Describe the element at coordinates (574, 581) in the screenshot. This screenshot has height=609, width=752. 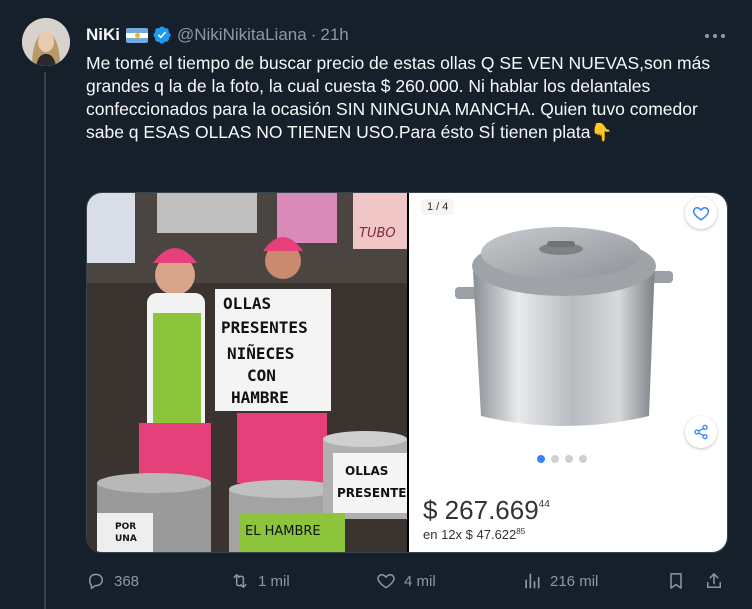
I see `views-count: 216 mil` at that location.